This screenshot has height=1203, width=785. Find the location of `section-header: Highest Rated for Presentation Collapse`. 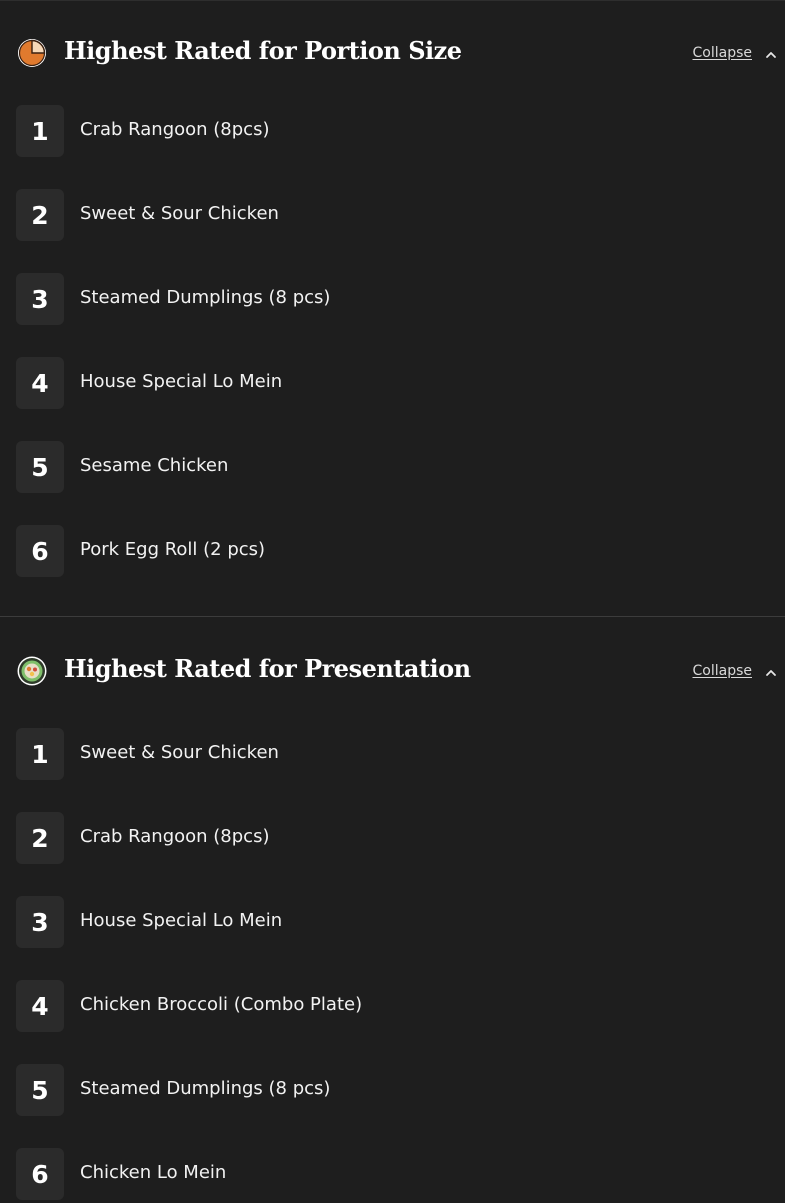

section-header: Highest Rated for Presentation Collapse is located at coordinates (392, 672).